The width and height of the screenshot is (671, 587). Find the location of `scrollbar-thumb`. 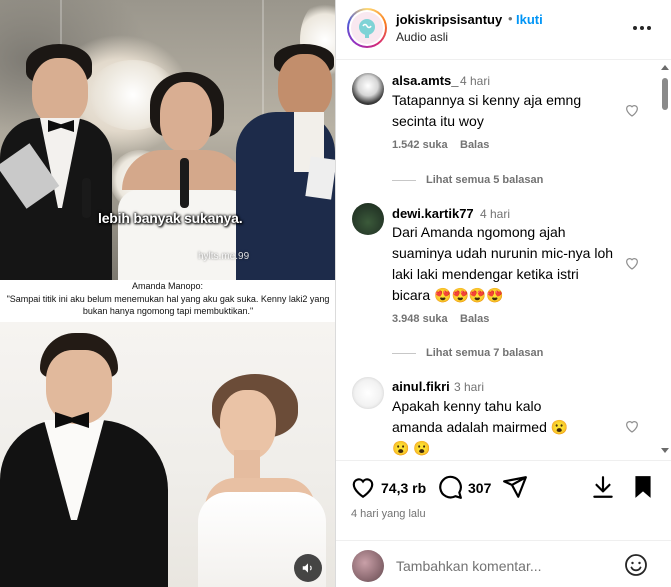

scrollbar-thumb is located at coordinates (665, 94).